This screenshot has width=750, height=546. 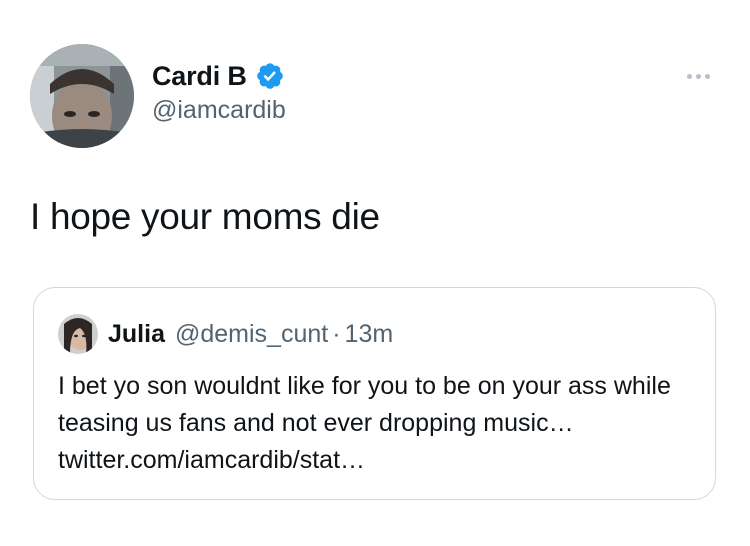 I want to click on quote-author-handle: @demis_cunt, so click(x=251, y=334).